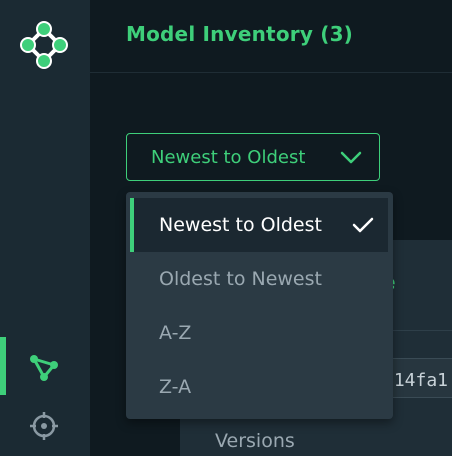 The width and height of the screenshot is (452, 456). What do you see at coordinates (259, 387) in the screenshot?
I see `sort-option-z-a: Z-A` at bounding box center [259, 387].